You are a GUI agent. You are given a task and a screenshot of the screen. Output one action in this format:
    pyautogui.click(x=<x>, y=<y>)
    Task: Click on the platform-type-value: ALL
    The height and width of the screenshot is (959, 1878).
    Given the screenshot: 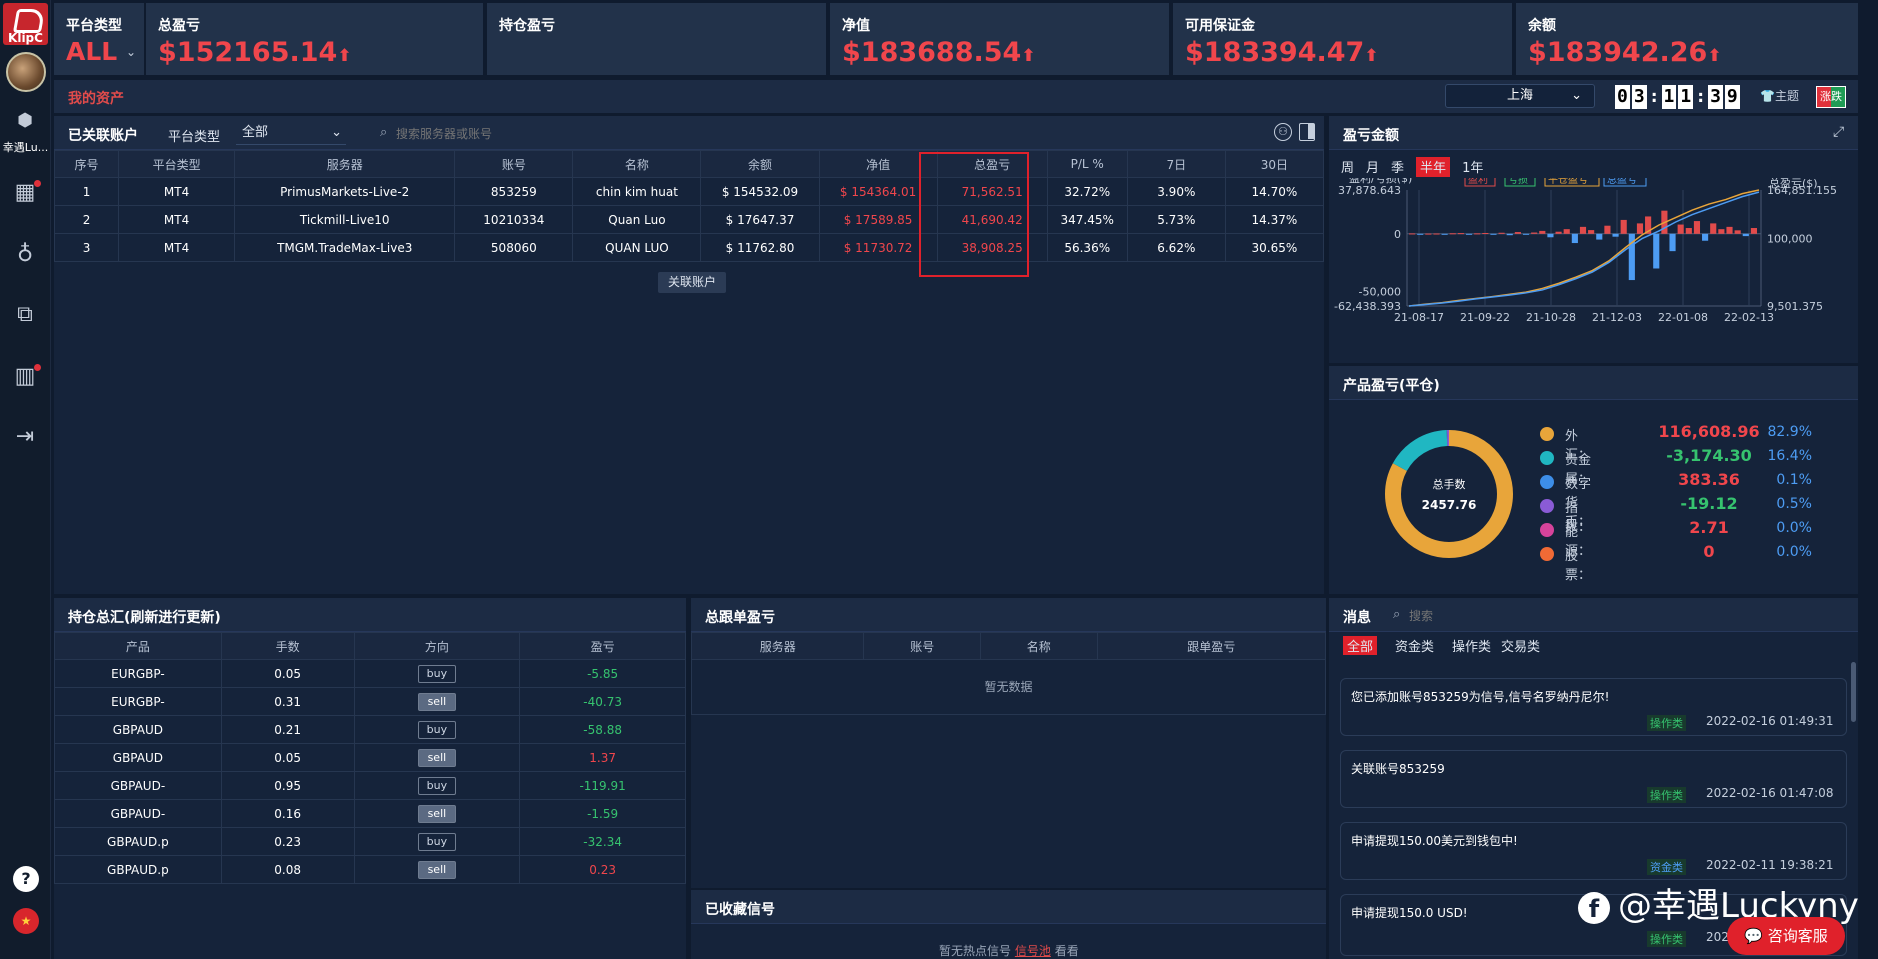 What is the action you would take?
    pyautogui.click(x=92, y=51)
    